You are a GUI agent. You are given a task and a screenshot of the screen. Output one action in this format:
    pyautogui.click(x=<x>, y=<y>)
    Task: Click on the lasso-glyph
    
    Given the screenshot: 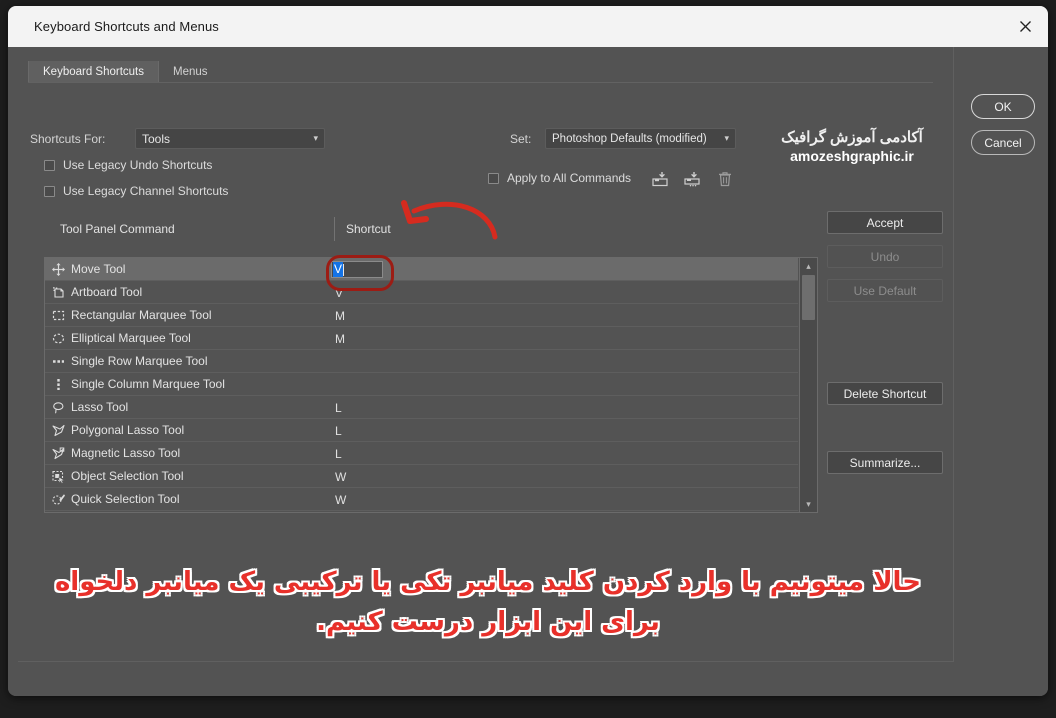 What is the action you would take?
    pyautogui.click(x=57, y=407)
    